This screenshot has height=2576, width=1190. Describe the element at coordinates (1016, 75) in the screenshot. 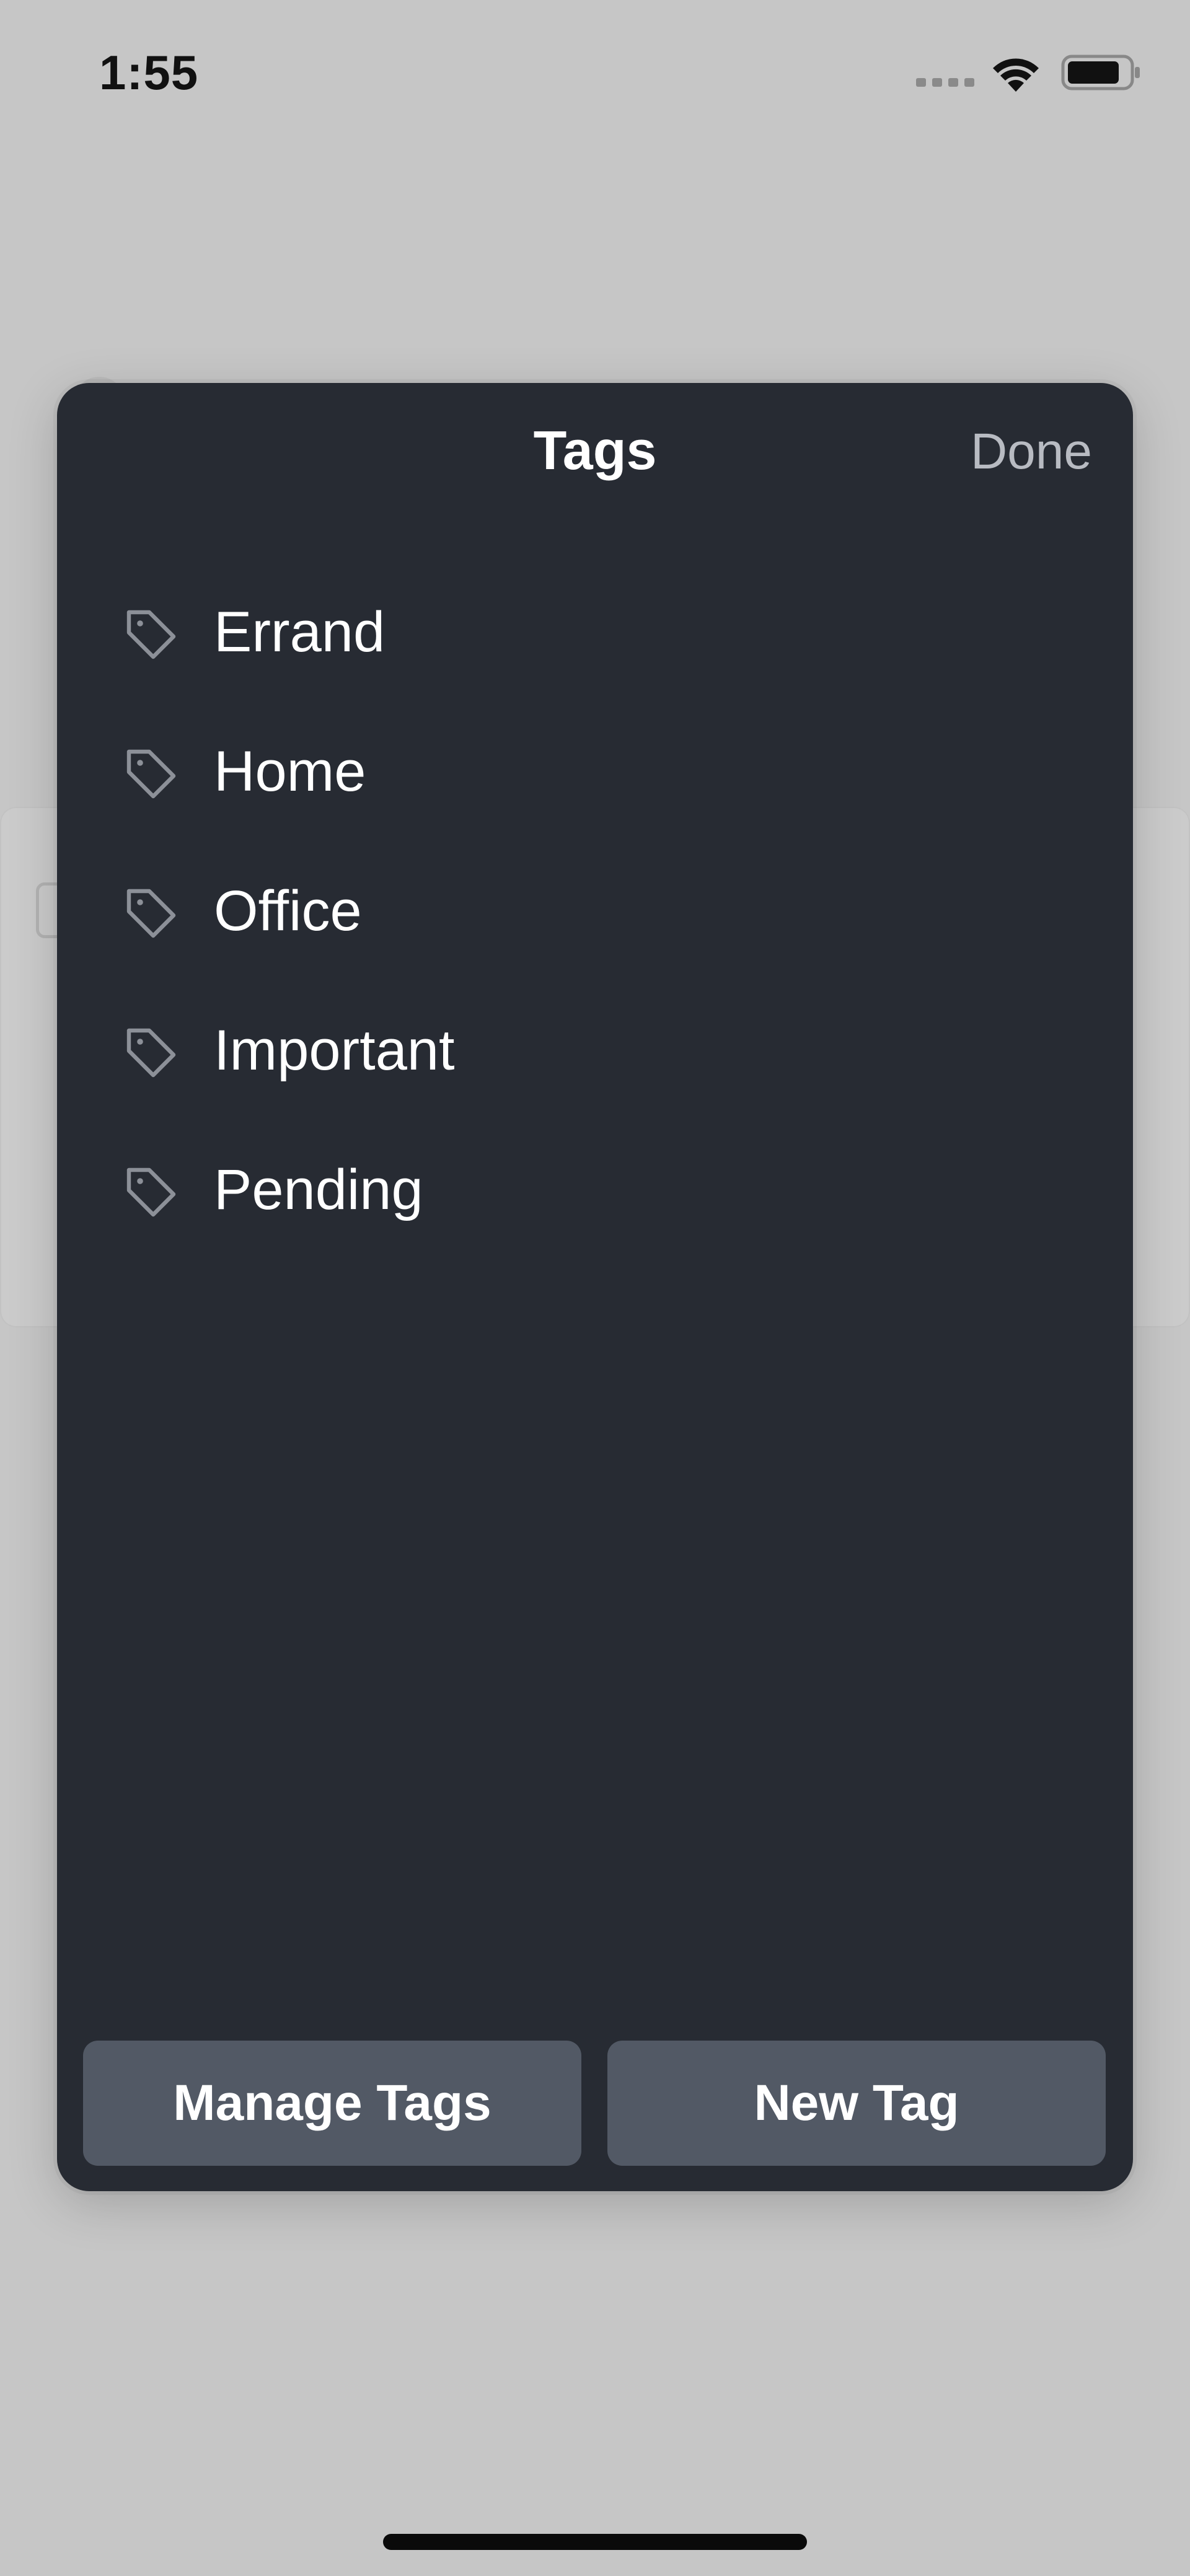

I see `wifi-icon` at that location.